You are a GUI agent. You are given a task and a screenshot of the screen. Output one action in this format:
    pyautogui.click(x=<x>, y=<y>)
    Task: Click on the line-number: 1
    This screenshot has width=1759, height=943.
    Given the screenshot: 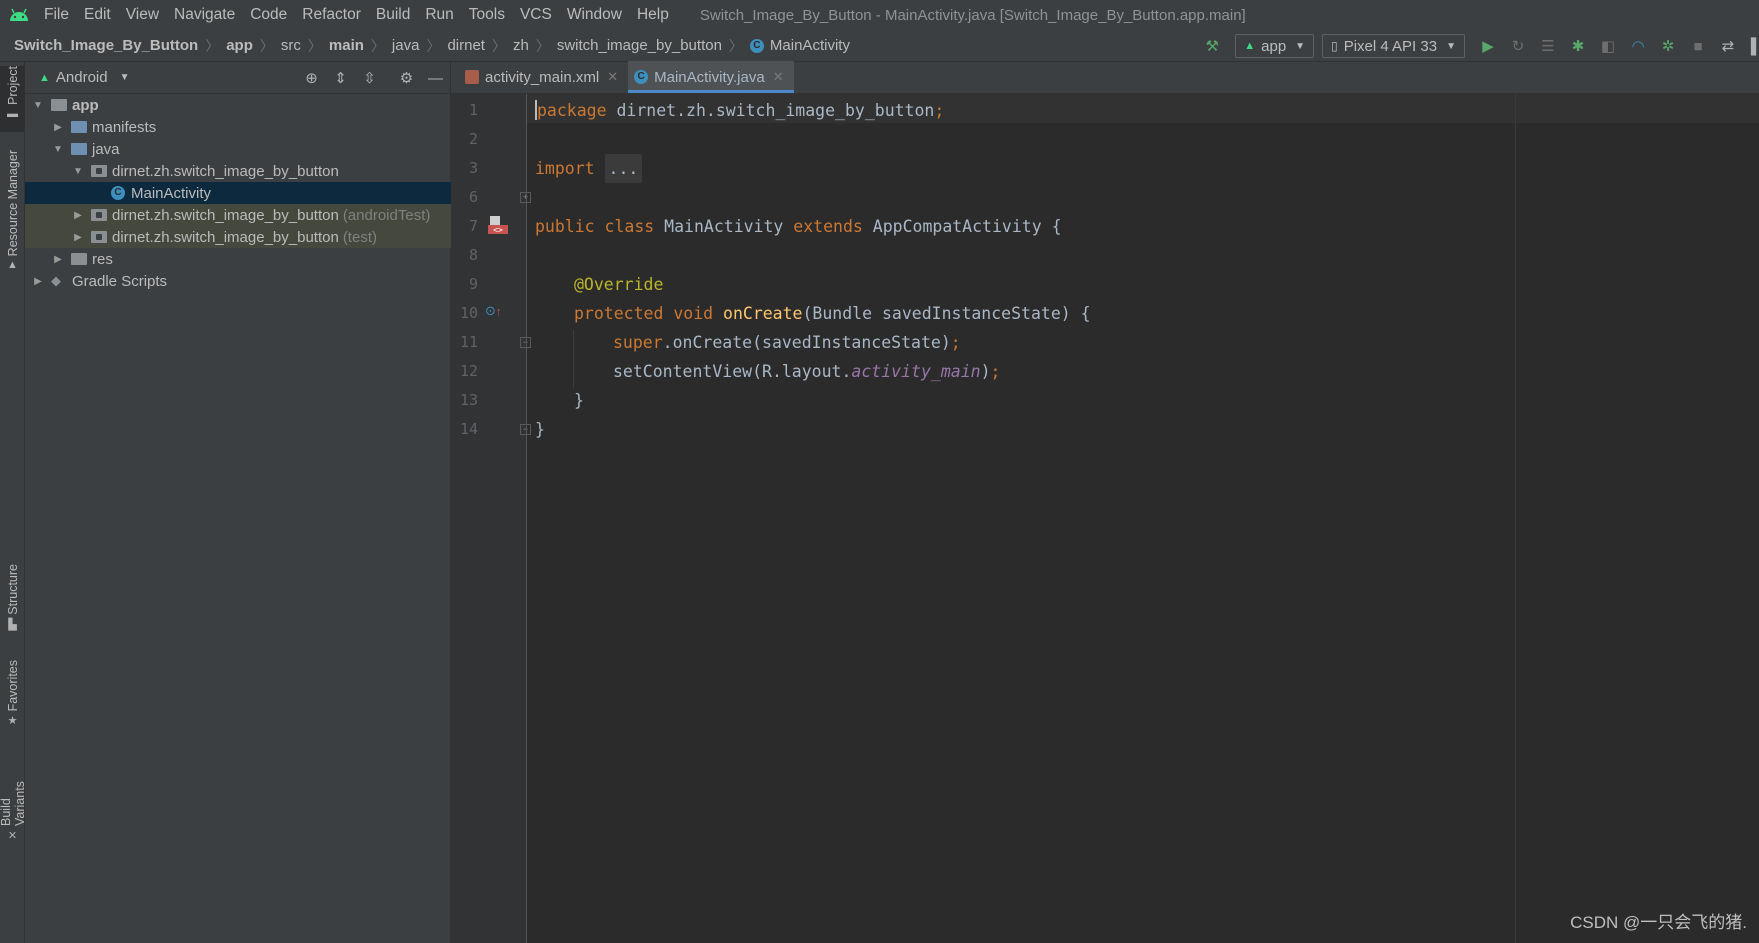 What is the action you would take?
    pyautogui.click(x=473, y=110)
    